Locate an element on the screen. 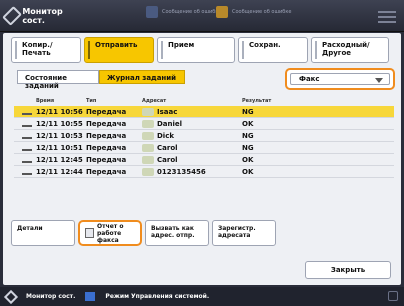 The width and height of the screenshot is (404, 306). tab-job-status: Состояние заданий is located at coordinates (58, 80).